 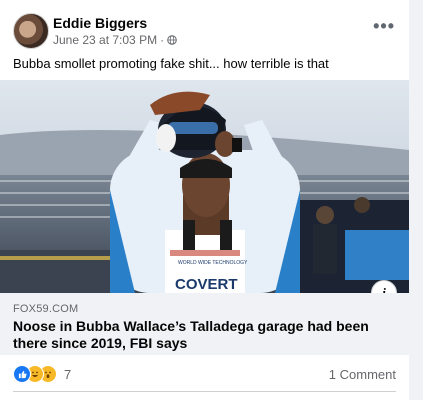 What do you see at coordinates (31, 31) in the screenshot?
I see `author-avatar` at bounding box center [31, 31].